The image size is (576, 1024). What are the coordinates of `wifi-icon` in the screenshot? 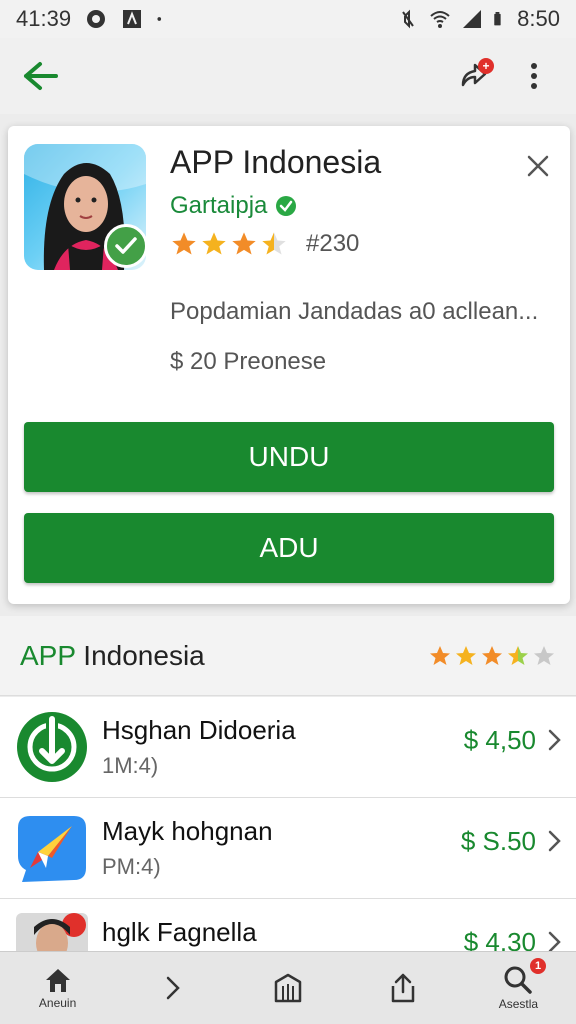 It's located at (440, 19).